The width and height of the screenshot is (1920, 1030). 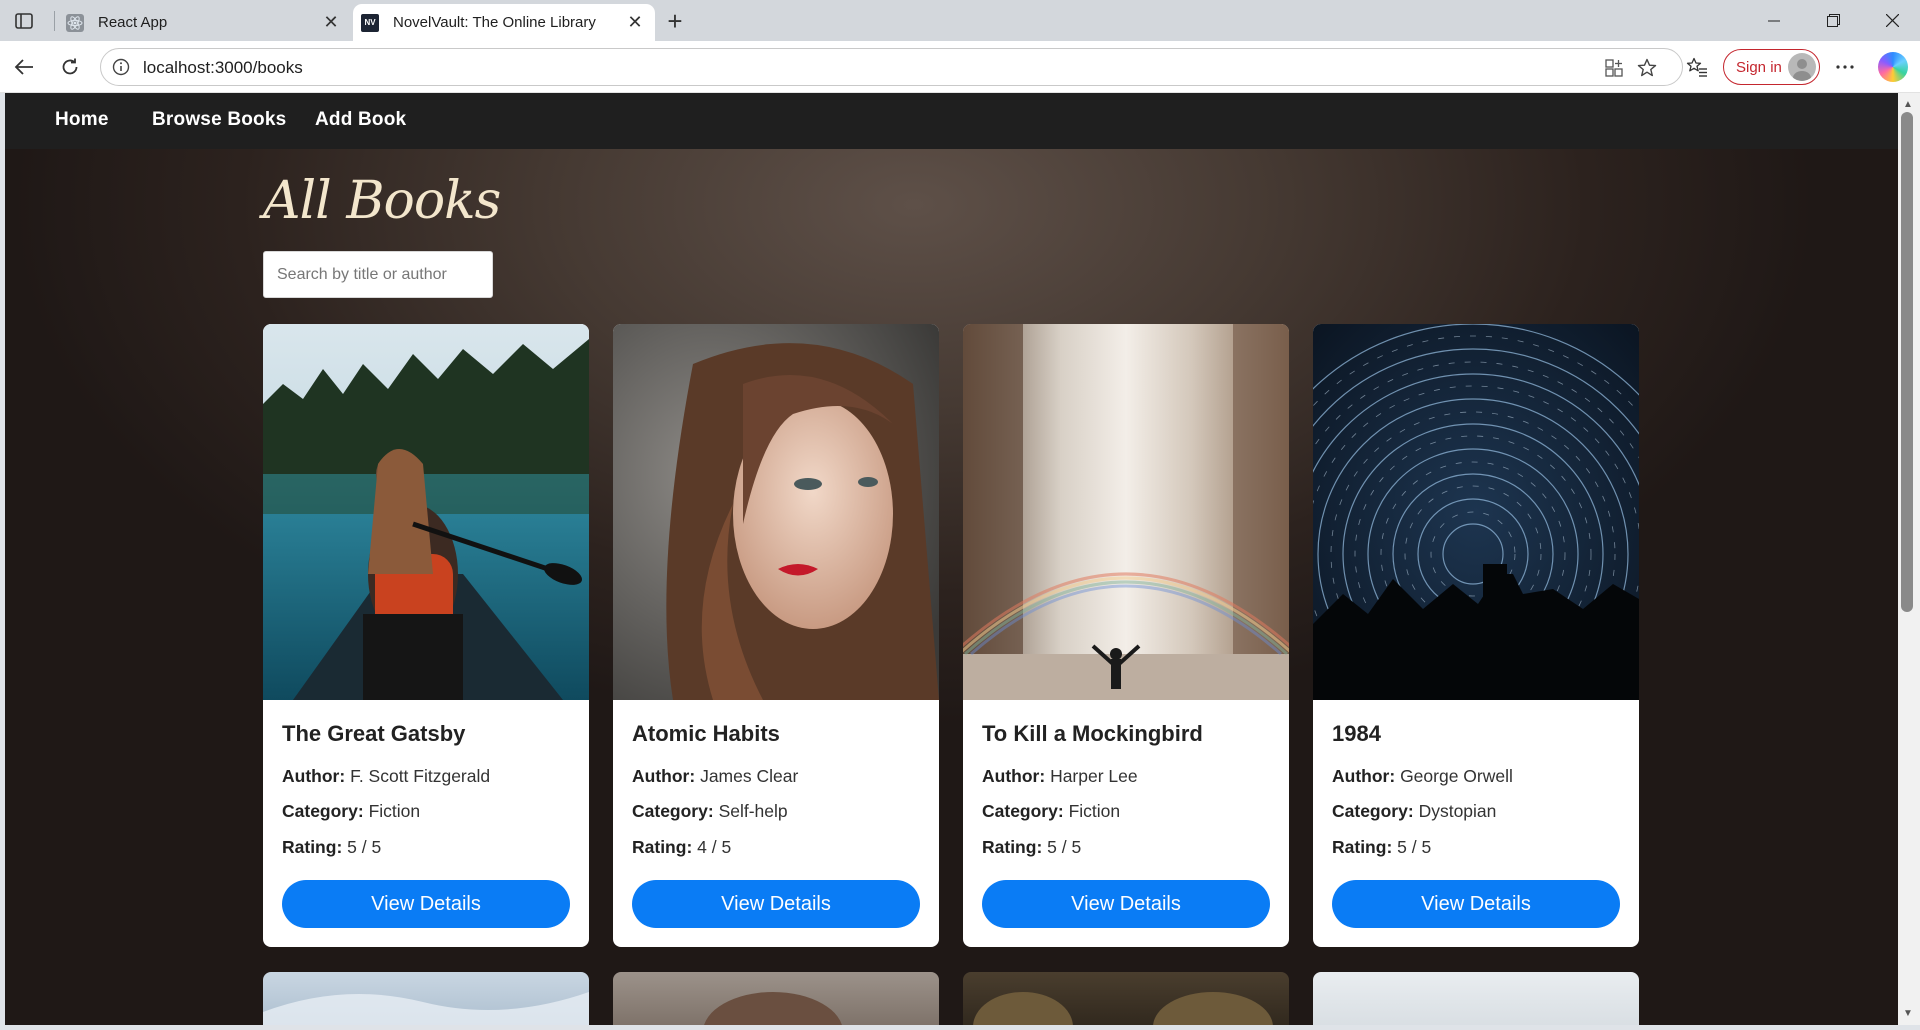 I want to click on book-category: Category: Dystopian, so click(x=1414, y=811).